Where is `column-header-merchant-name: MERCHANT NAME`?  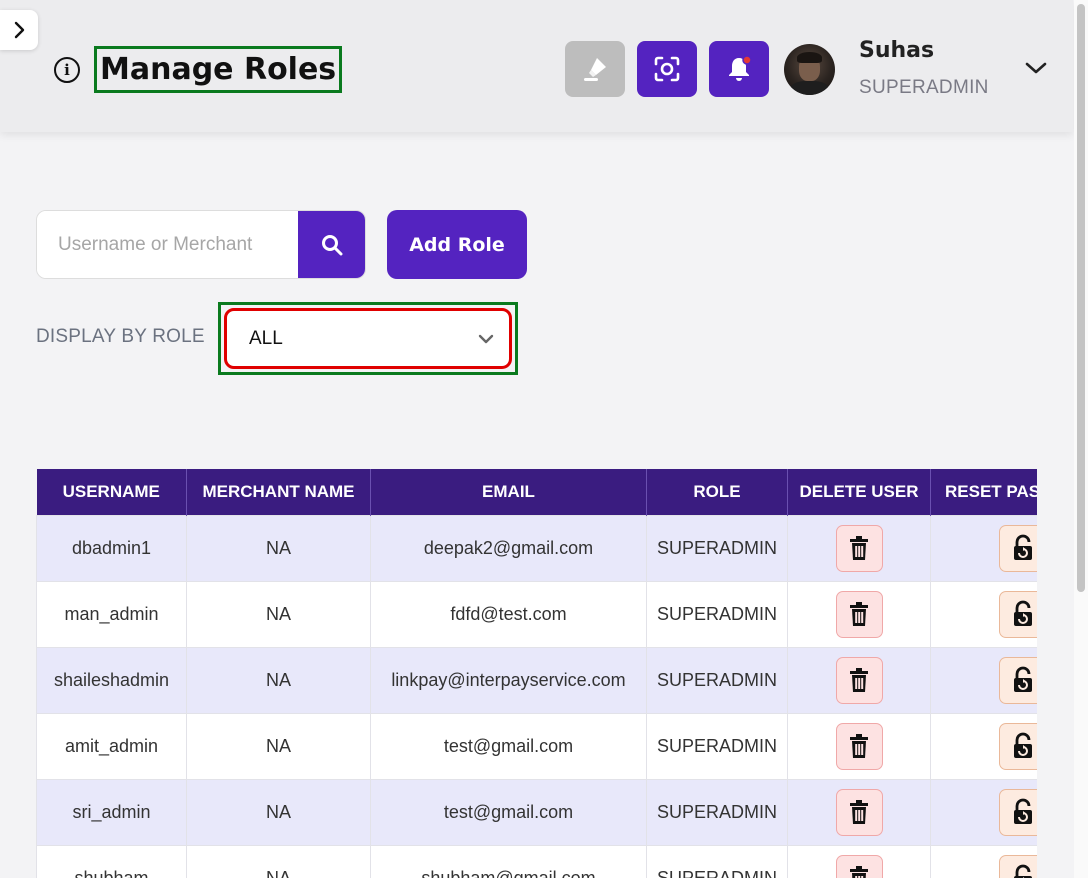
column-header-merchant-name: MERCHANT NAME is located at coordinates (278, 492).